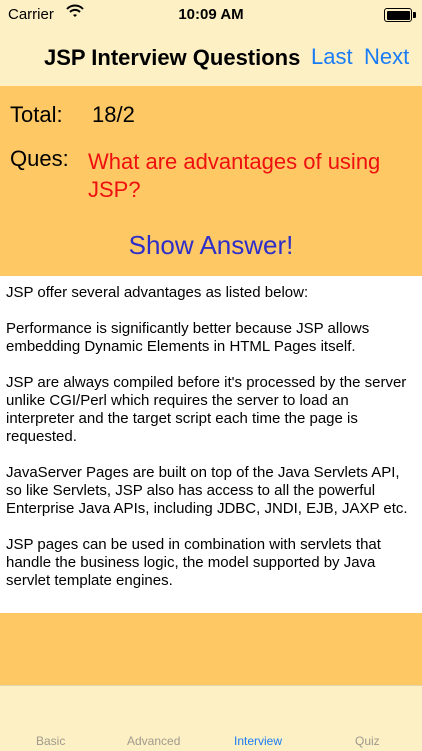  I want to click on status-bar: Carrier 10:09 AM, so click(211, 15).